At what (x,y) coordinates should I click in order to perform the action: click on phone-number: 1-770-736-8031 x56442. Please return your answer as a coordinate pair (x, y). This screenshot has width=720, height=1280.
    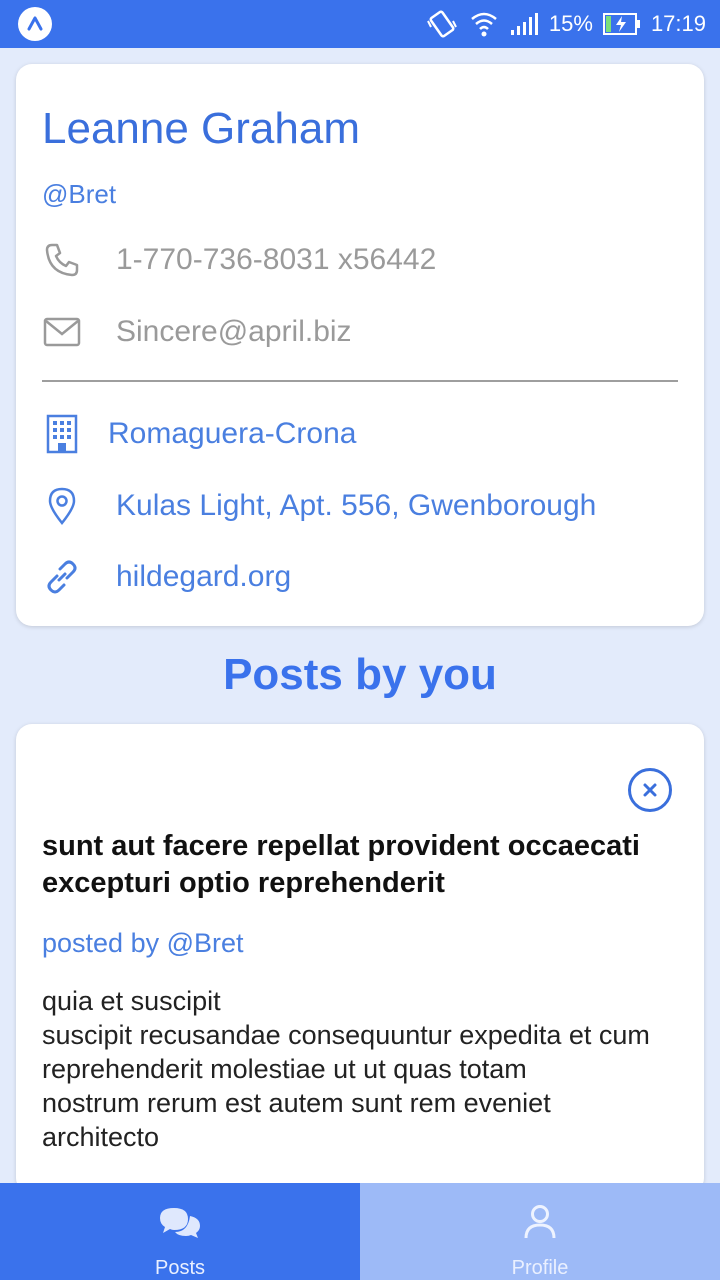
    Looking at the image, I should click on (276, 259).